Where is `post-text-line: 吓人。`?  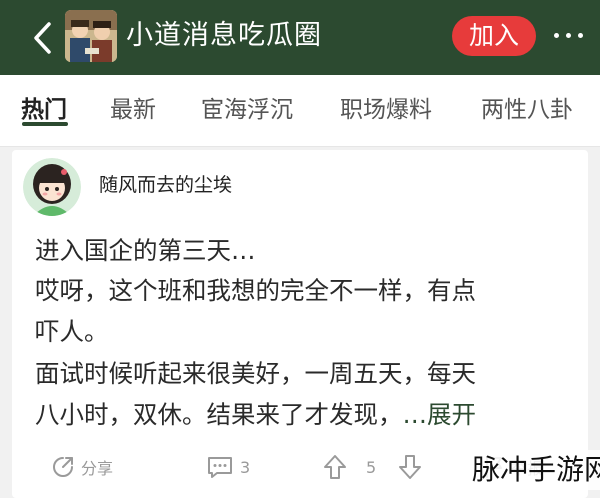 post-text-line: 吓人。 is located at coordinates (72, 331).